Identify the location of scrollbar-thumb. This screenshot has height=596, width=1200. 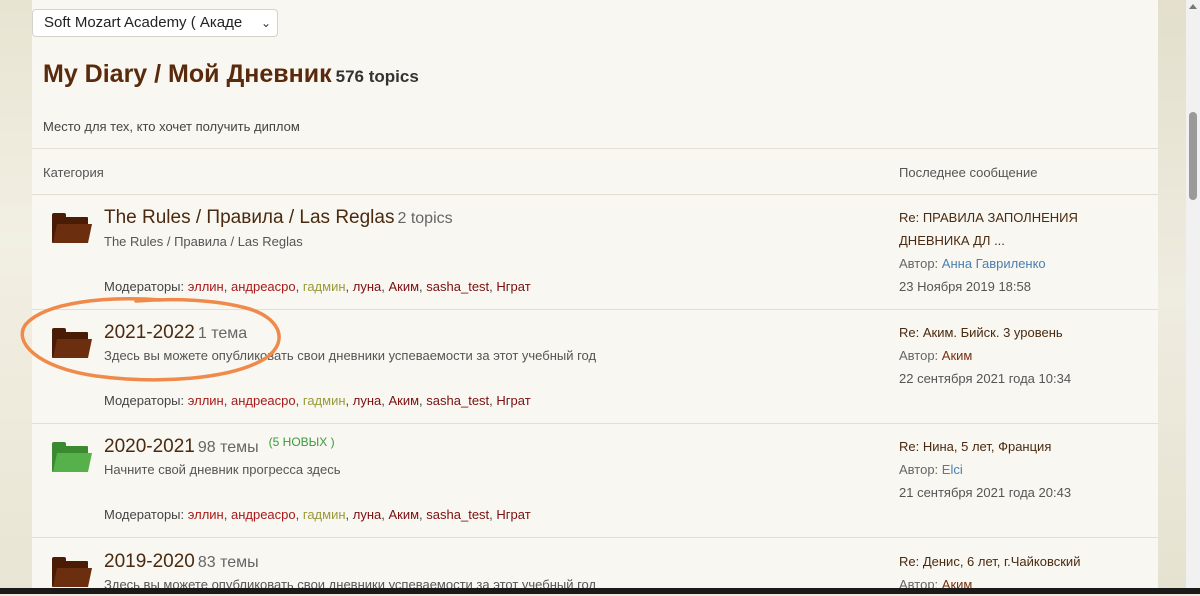
(1193, 156).